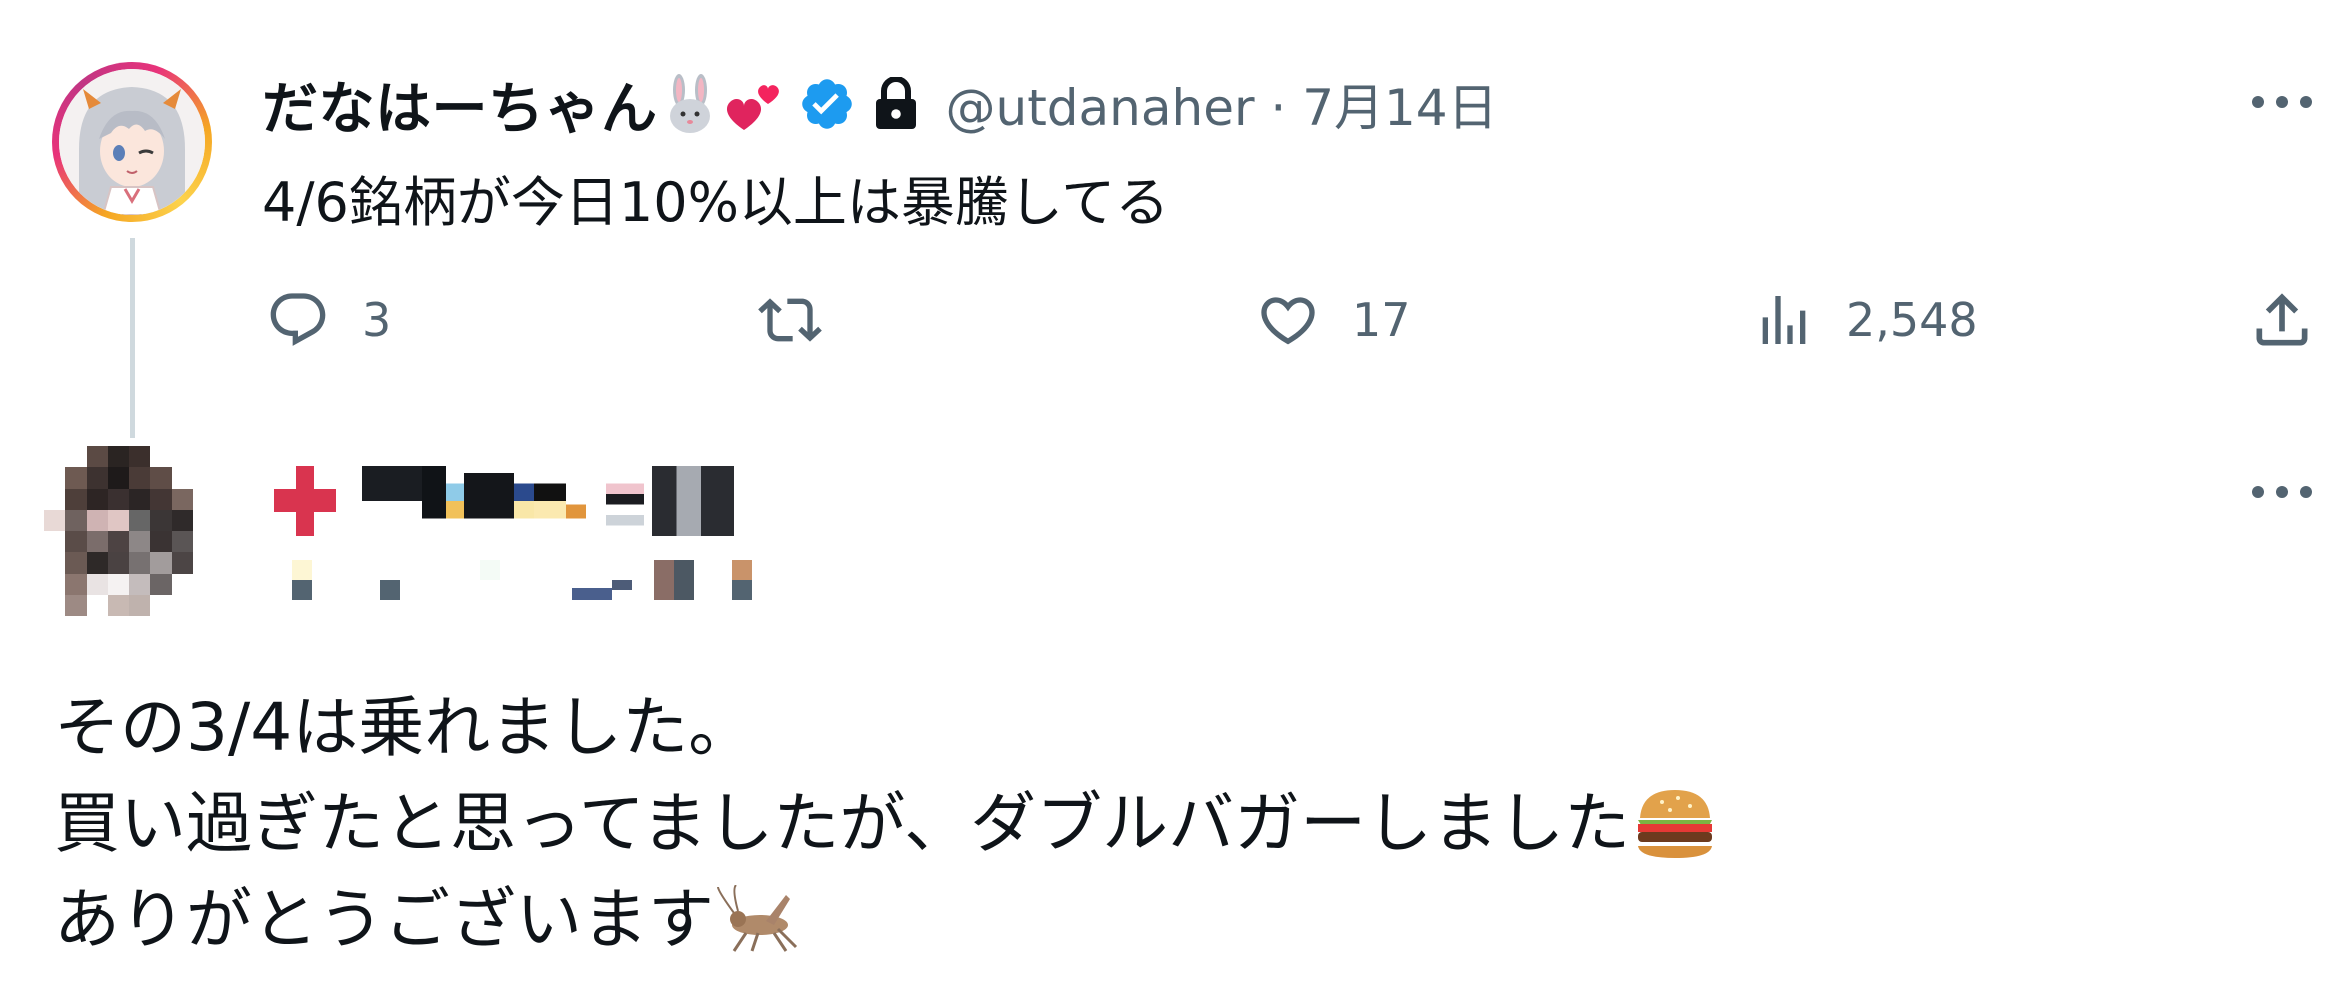 The image size is (2350, 1001). Describe the element at coordinates (757, 920) in the screenshot. I see `cricket-emoji` at that location.